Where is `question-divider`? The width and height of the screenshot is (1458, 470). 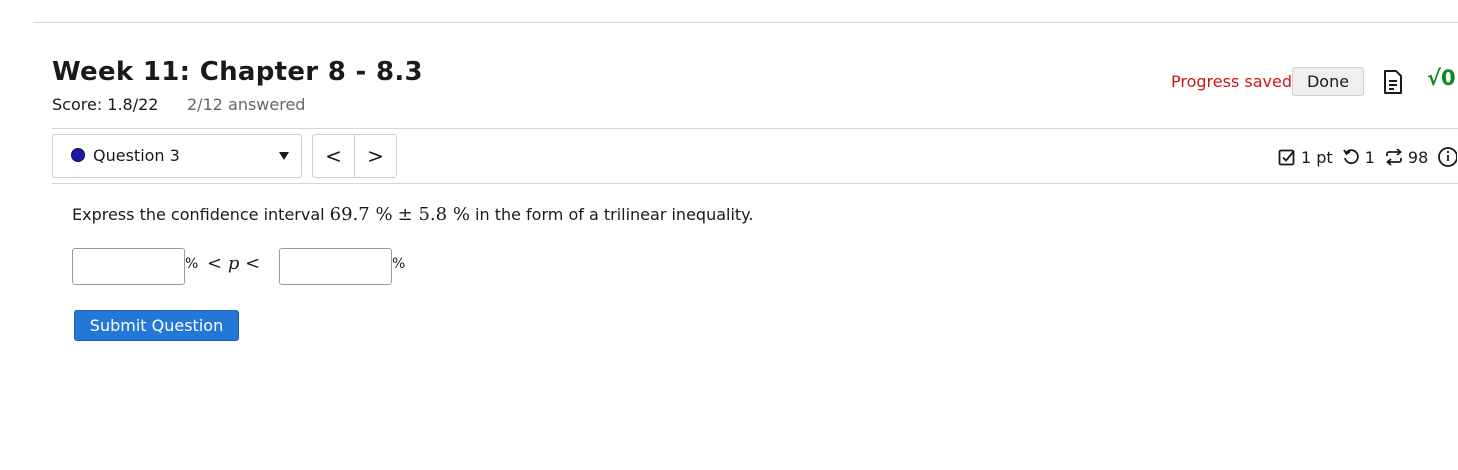 question-divider is located at coordinates (755, 183).